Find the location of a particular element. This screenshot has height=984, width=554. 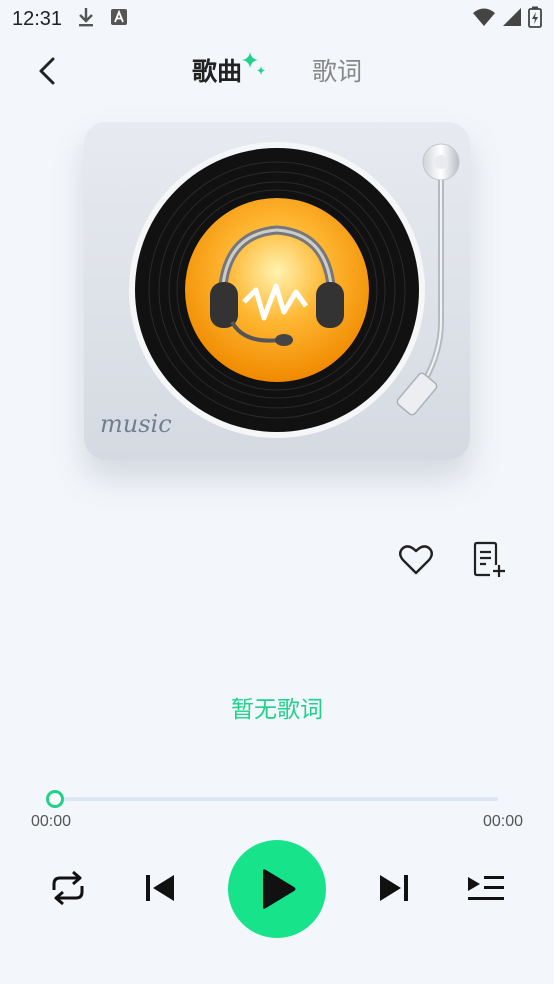

playlist-icon is located at coordinates (486, 888).